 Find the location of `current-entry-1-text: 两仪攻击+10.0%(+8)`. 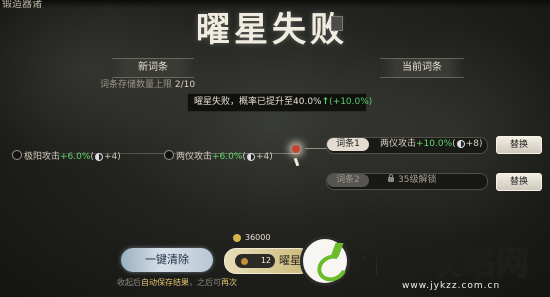

current-entry-1-text: 两仪攻击+10.0%(+8) is located at coordinates (431, 144).